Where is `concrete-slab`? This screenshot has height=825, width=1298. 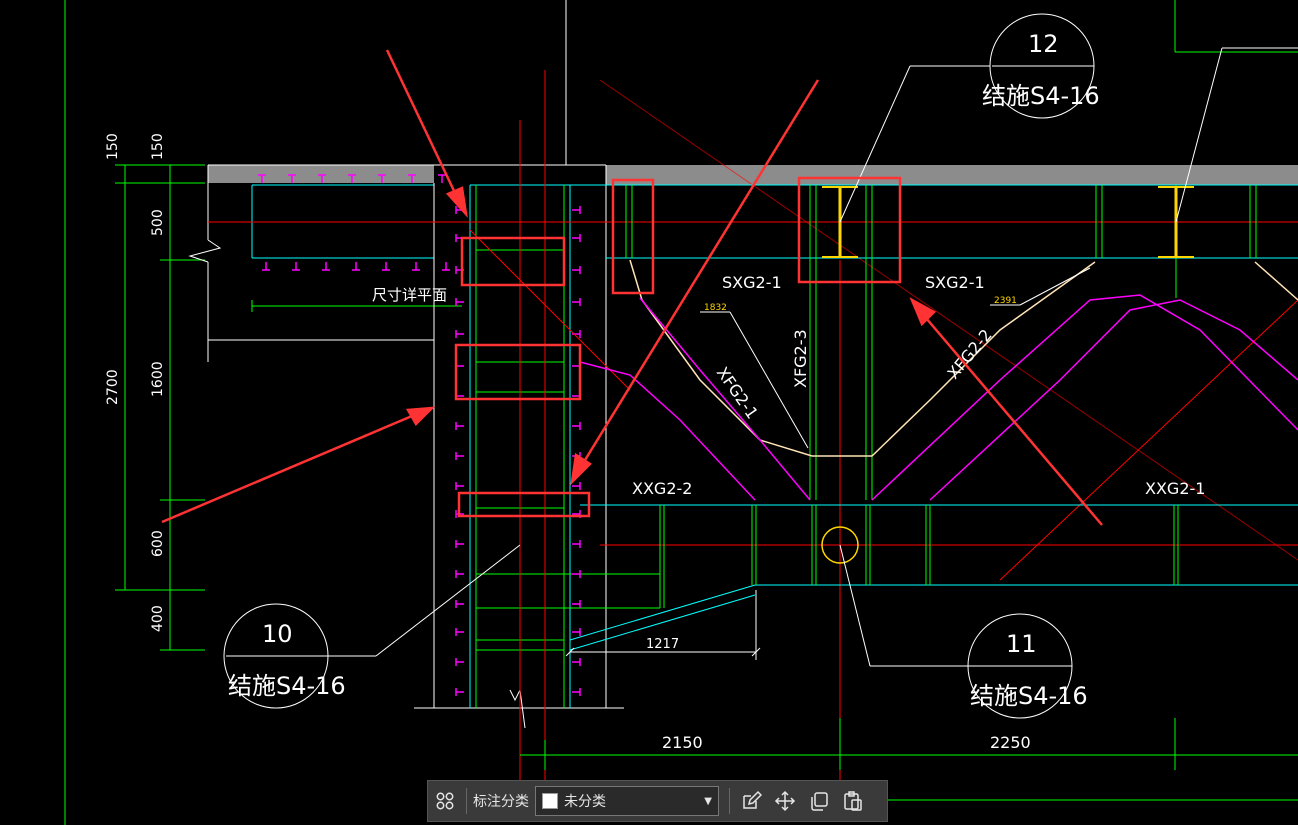
concrete-slab is located at coordinates (753, 174).